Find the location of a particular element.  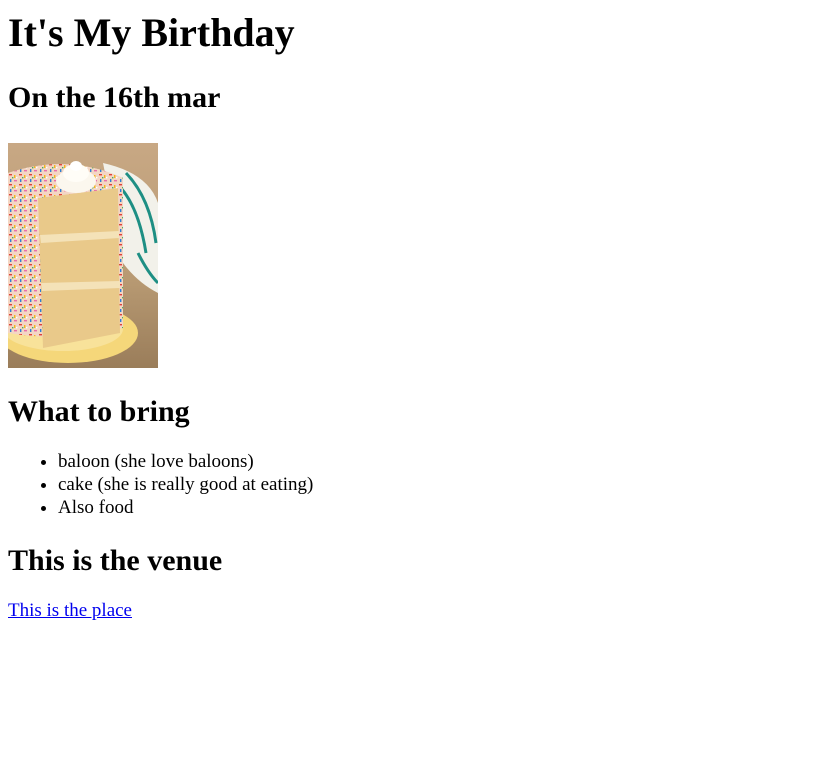

page-subtitle: On the 16th mar is located at coordinates (114, 97).